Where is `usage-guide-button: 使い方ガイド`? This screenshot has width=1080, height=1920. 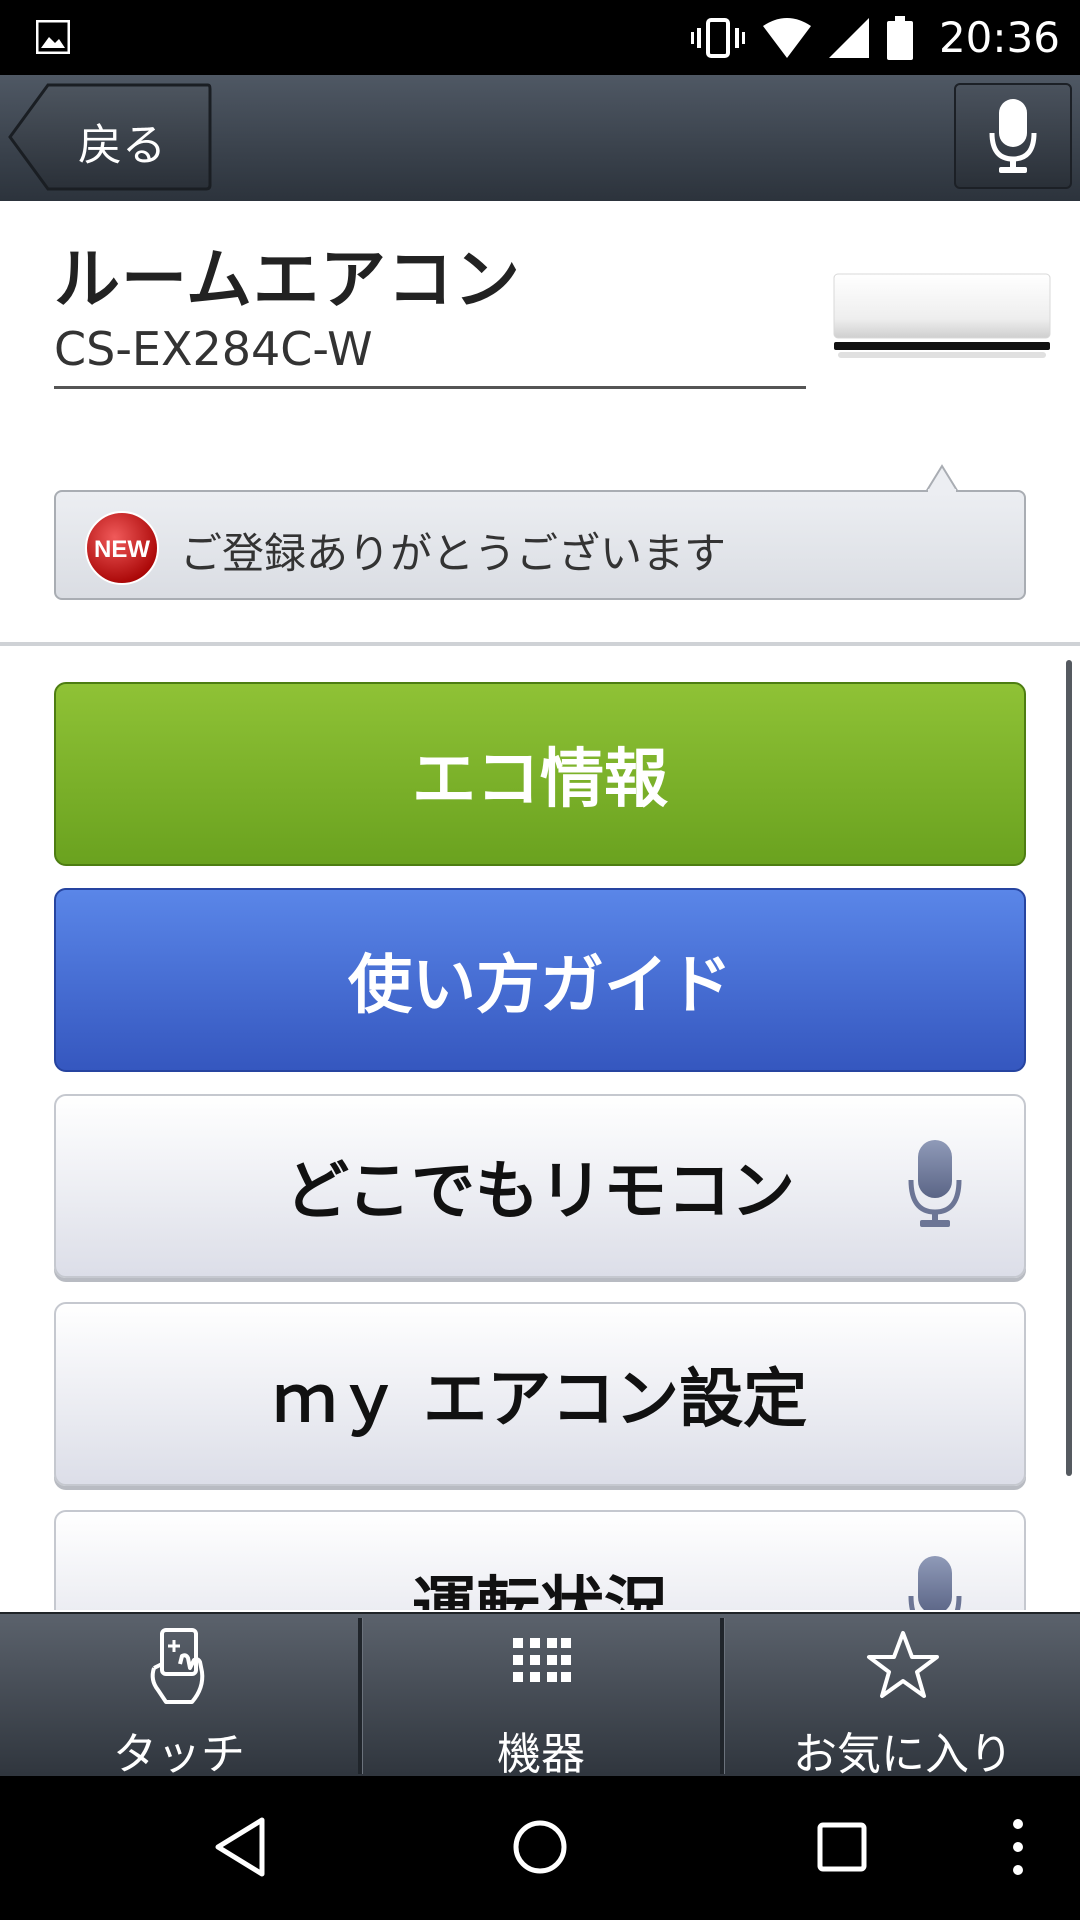
usage-guide-button: 使い方ガイド is located at coordinates (540, 980).